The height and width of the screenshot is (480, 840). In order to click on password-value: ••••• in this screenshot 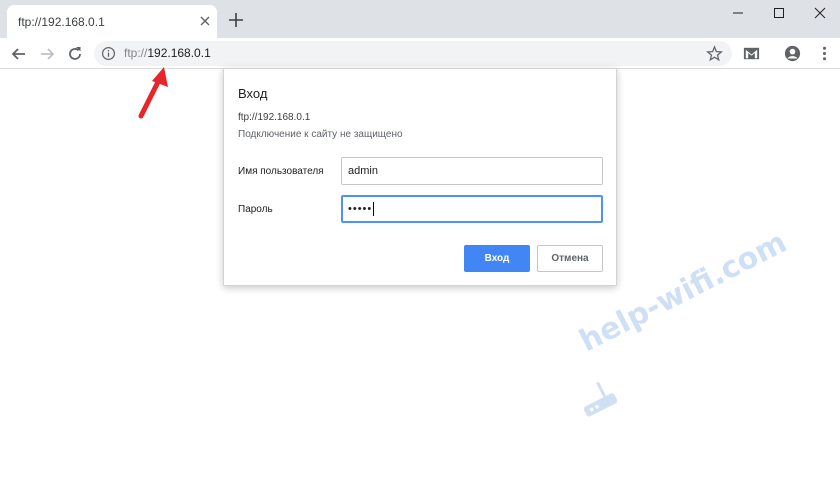, I will do `click(360, 209)`.